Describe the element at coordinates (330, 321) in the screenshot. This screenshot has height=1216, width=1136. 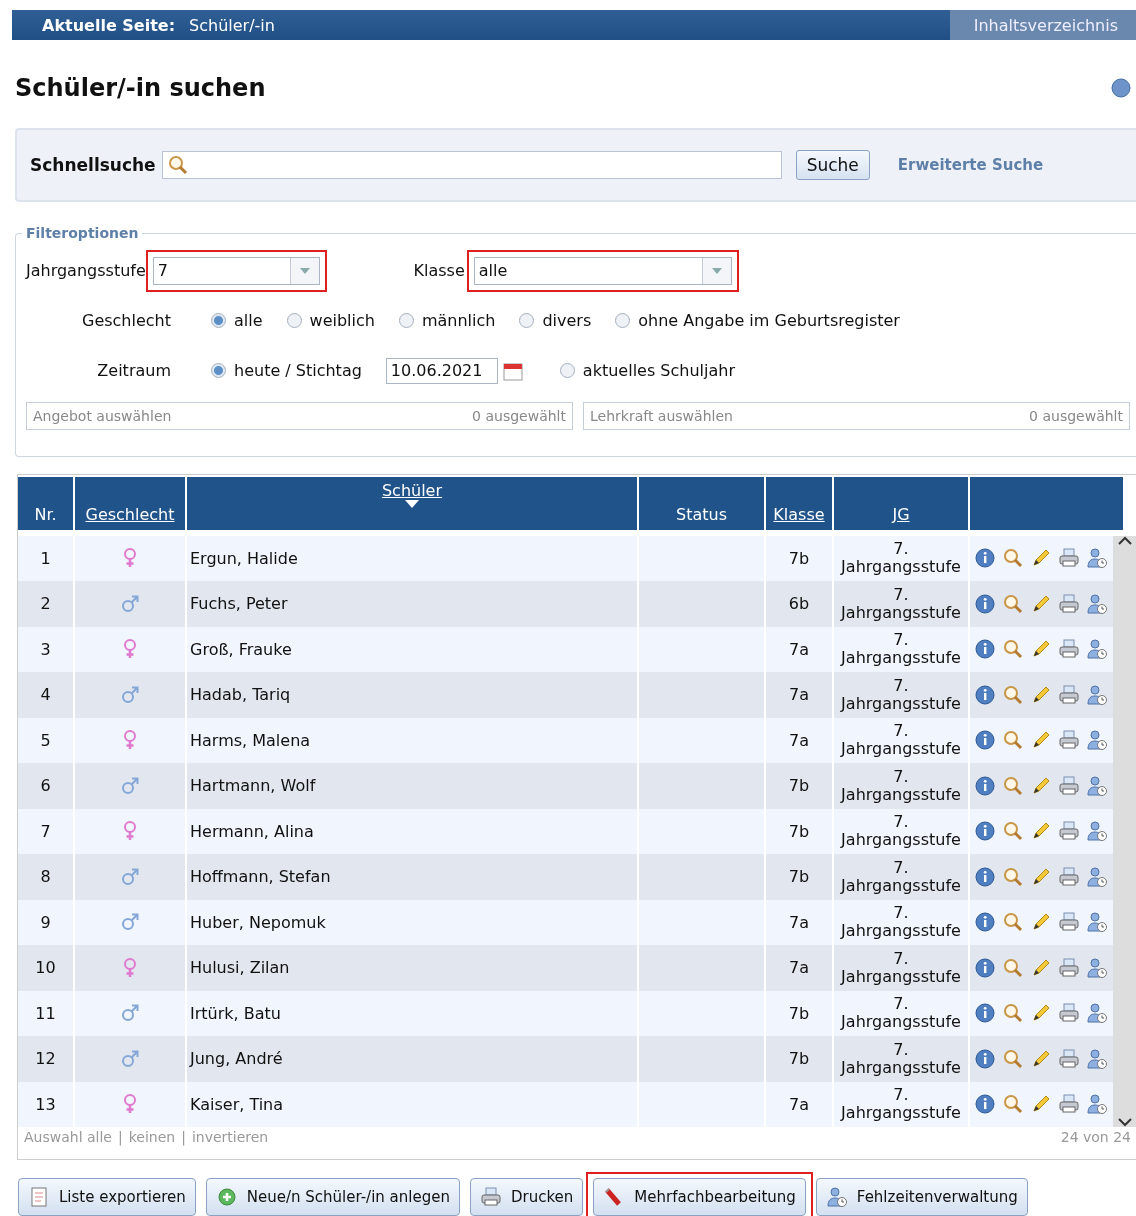
I see `gender-radio: weiblich` at that location.